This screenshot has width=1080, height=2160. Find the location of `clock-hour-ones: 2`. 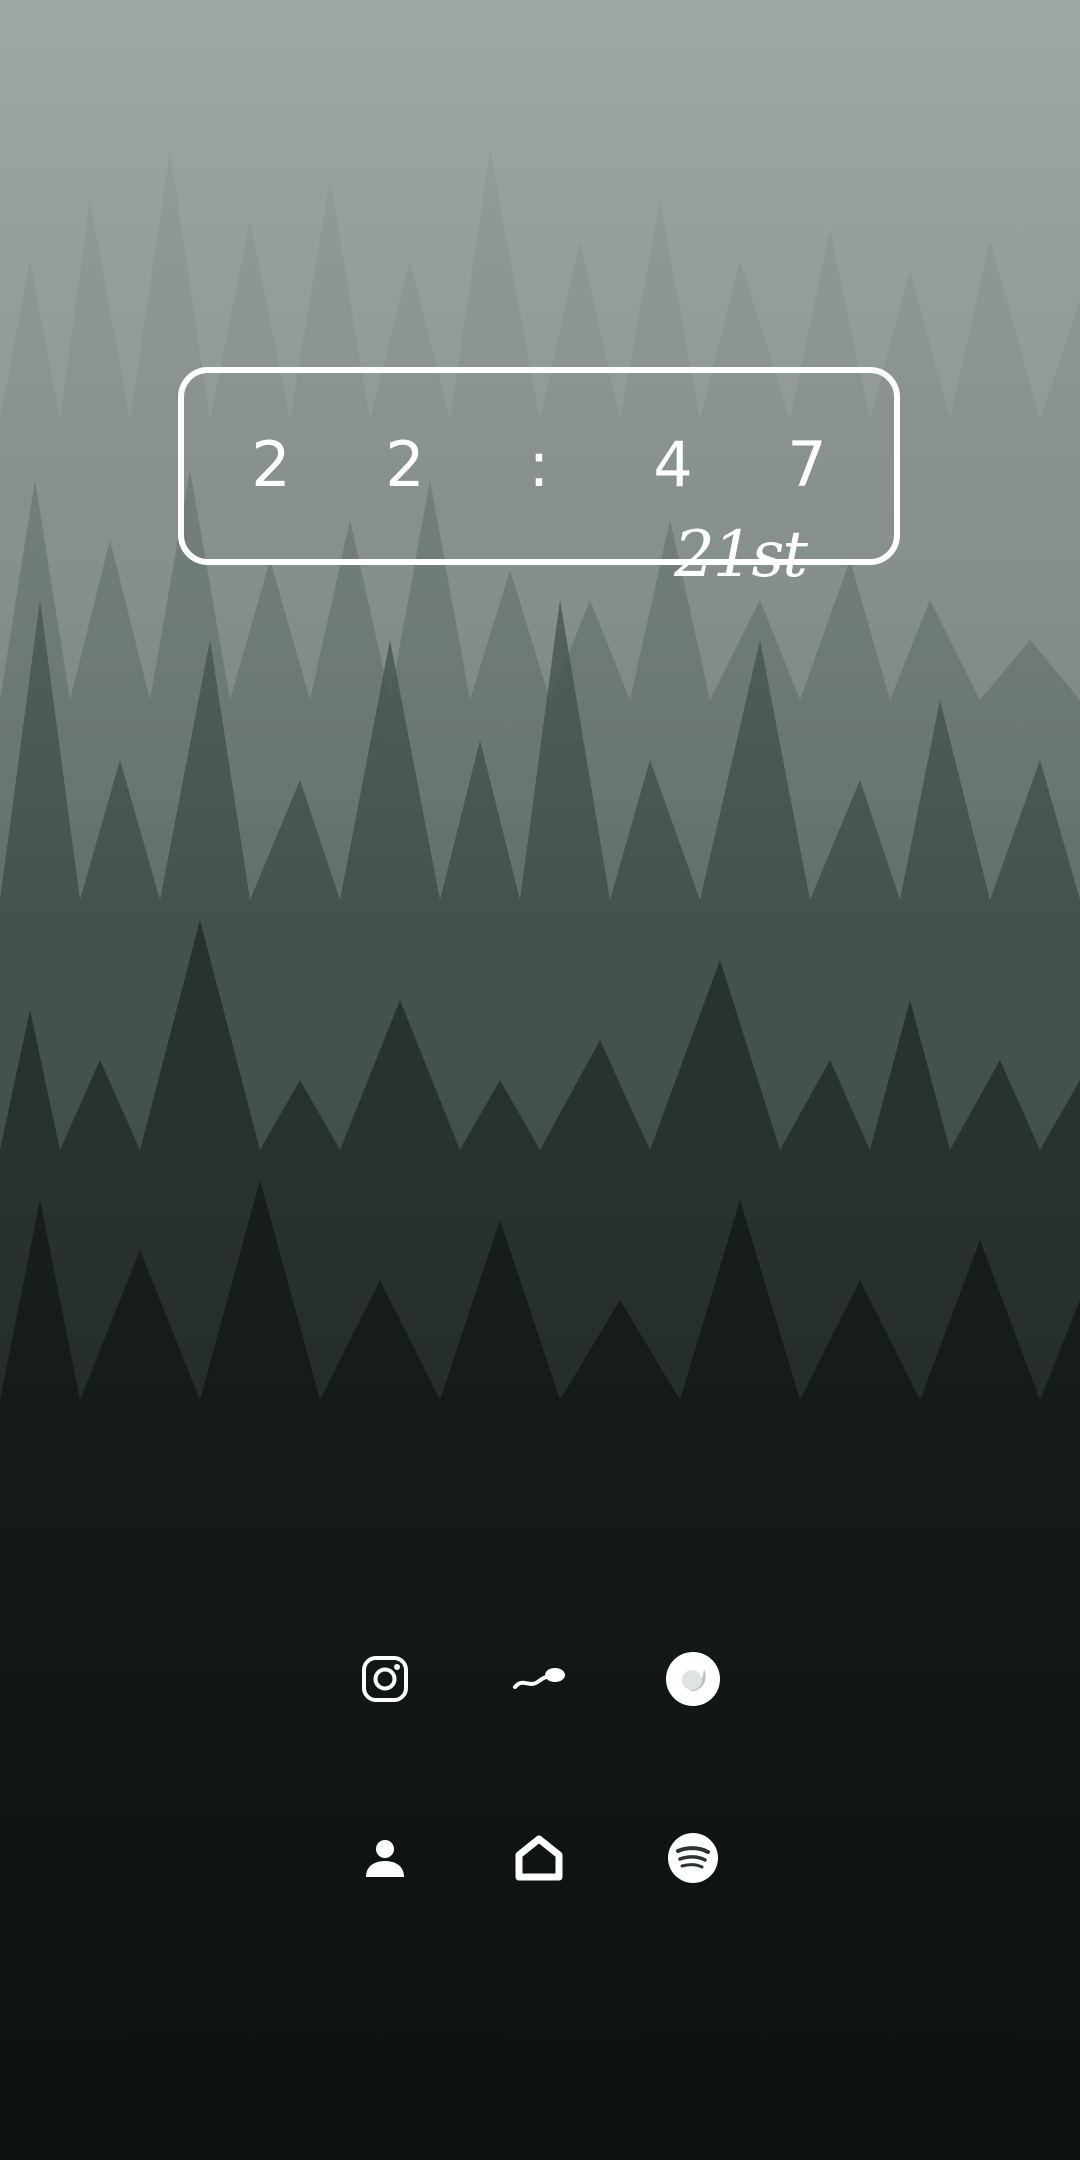

clock-hour-ones: 2 is located at coordinates (405, 464).